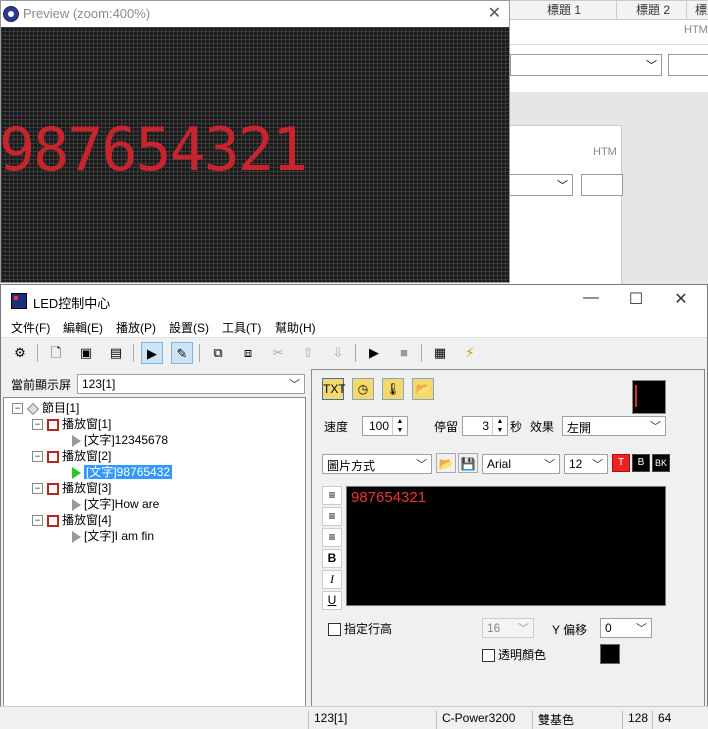 The image size is (708, 729). Describe the element at coordinates (610, 654) in the screenshot. I see `transparent-color-swatch` at that location.